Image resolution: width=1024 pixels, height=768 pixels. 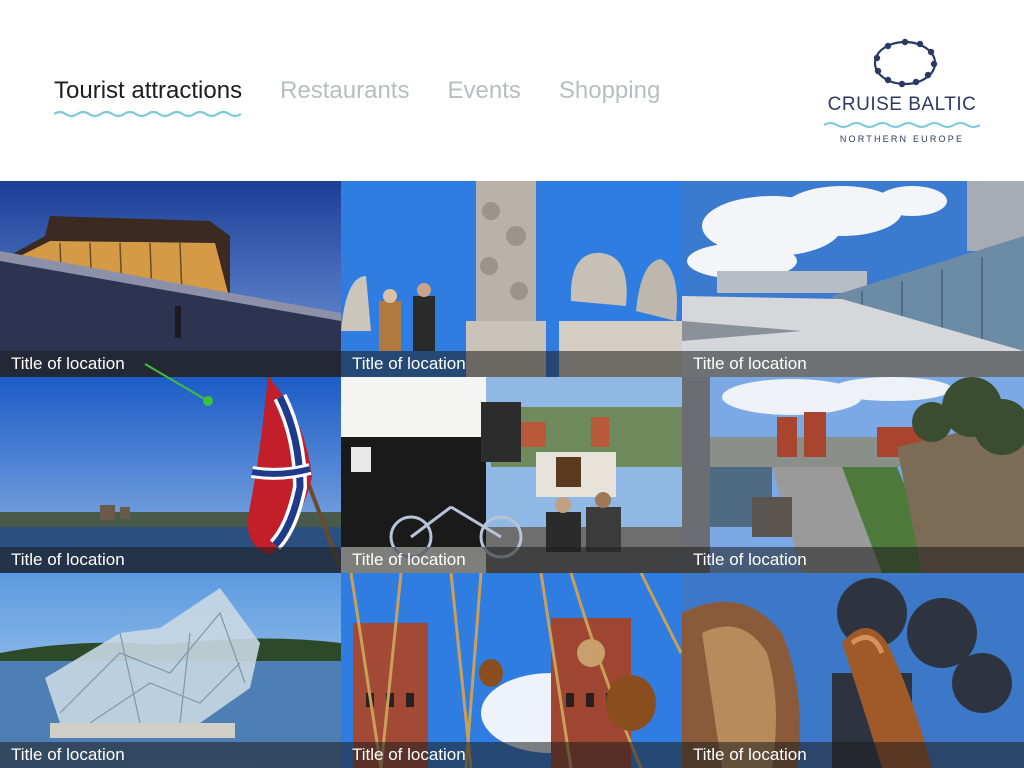 I want to click on tab-label: Restaurants, so click(x=345, y=90).